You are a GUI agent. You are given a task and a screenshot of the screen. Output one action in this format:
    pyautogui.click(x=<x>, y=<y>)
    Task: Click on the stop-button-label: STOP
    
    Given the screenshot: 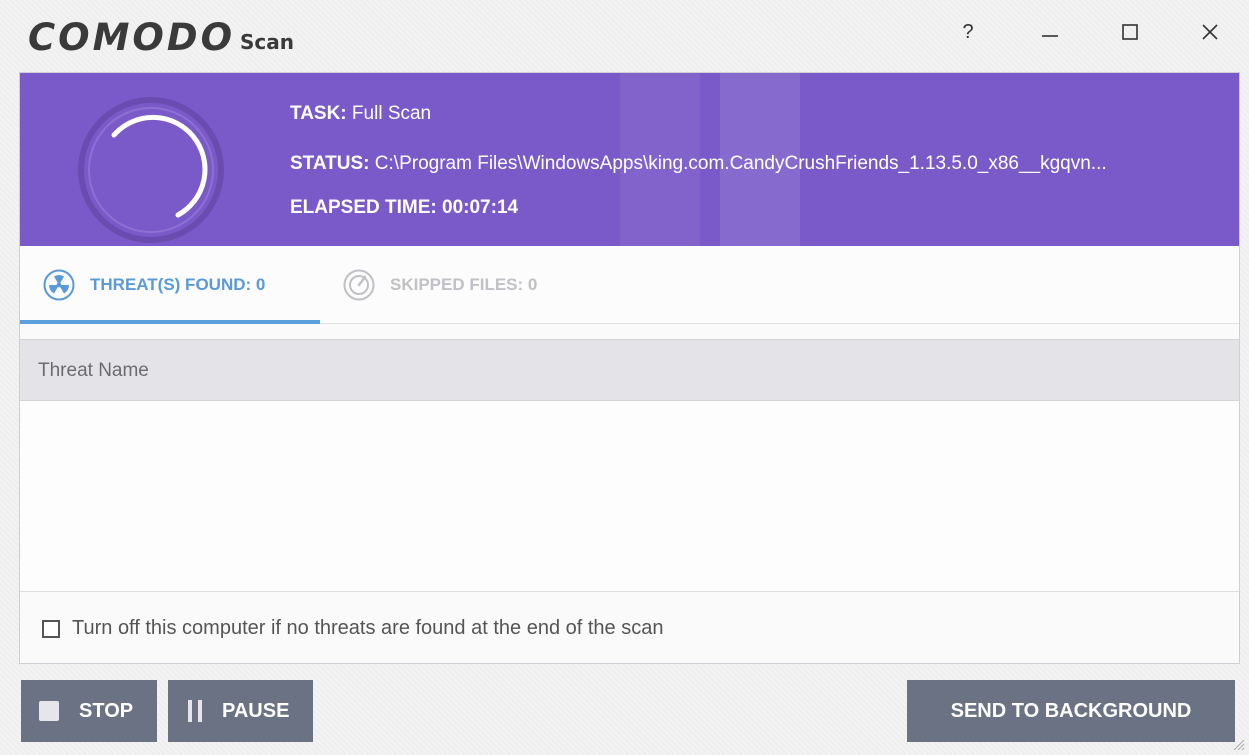 What is the action you would take?
    pyautogui.click(x=106, y=710)
    